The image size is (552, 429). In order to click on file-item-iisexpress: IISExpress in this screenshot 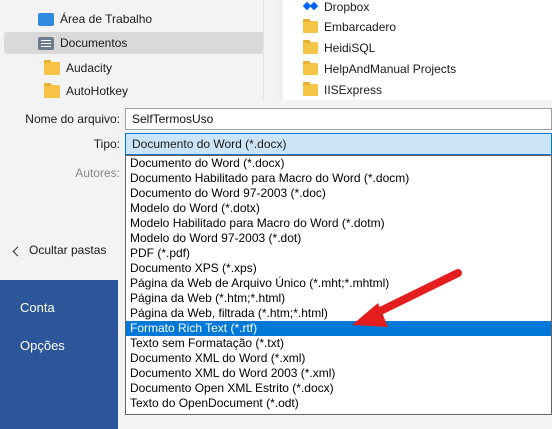, I will do `click(342, 90)`.